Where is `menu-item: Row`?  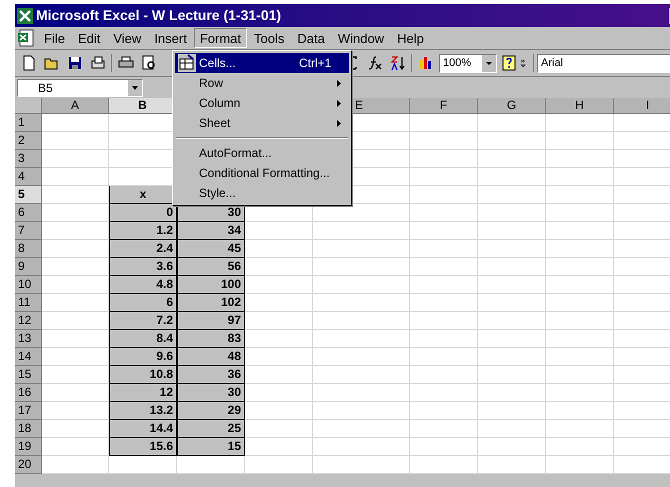
menu-item: Row is located at coordinates (262, 83).